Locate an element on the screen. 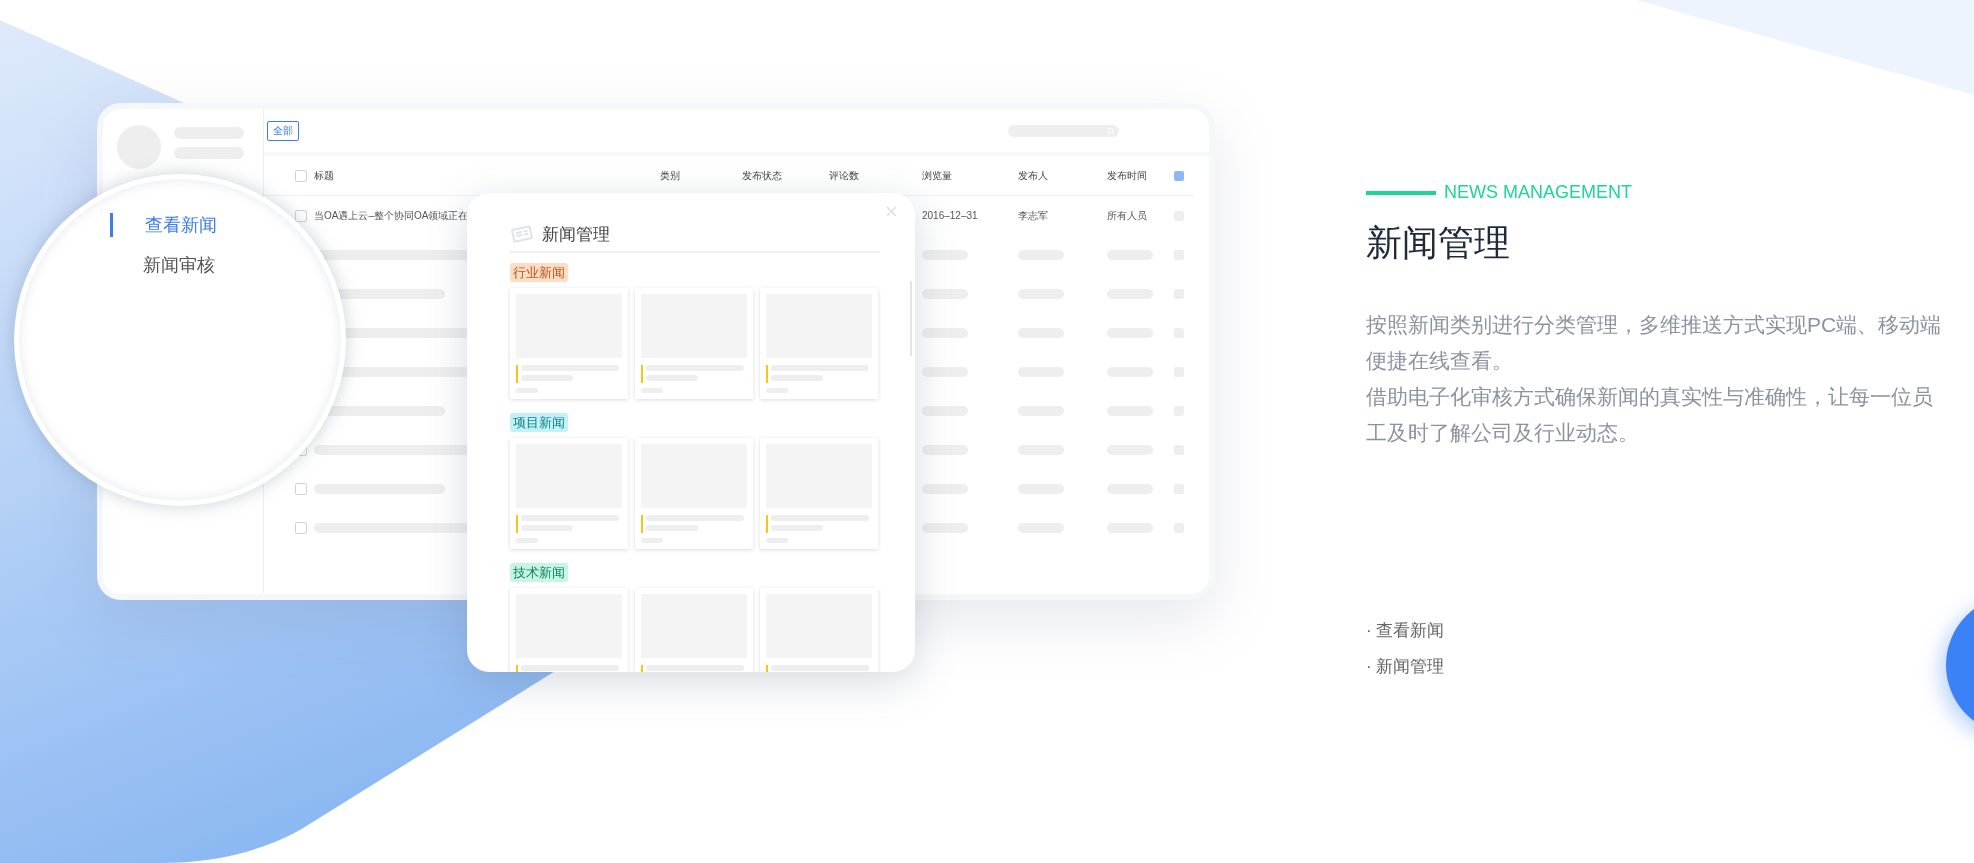  section-title: 新闻管理 is located at coordinates (1438, 243).